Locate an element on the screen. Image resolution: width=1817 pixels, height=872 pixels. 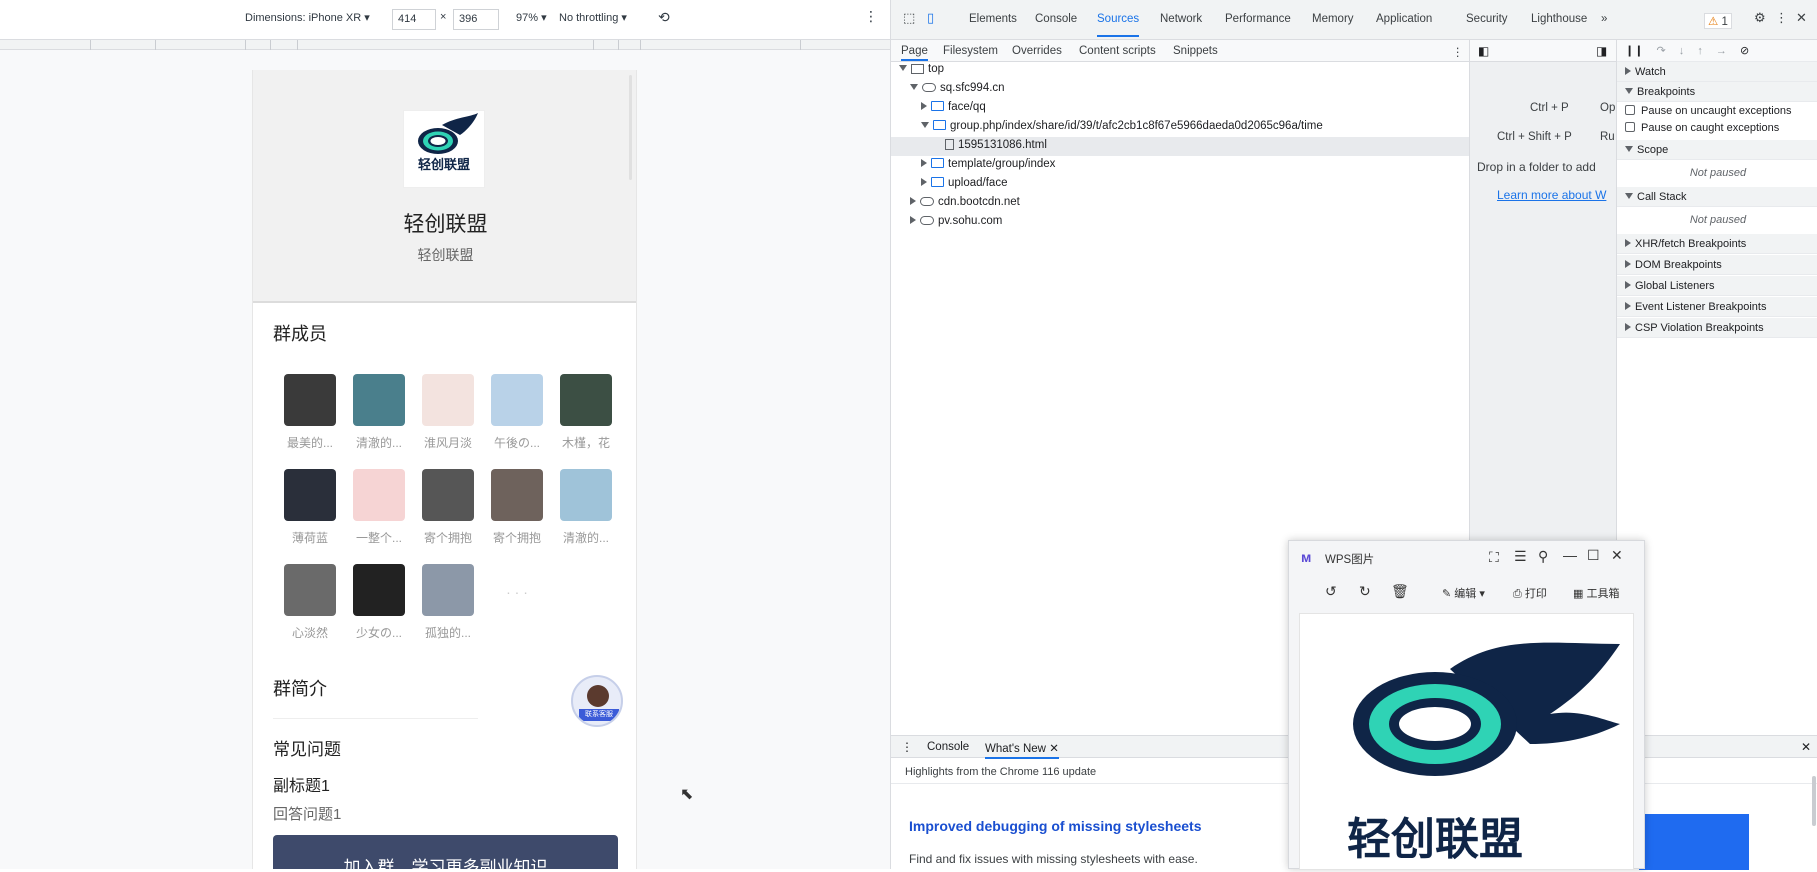
global-listeners-section: Global Listeners is located at coordinates (1717, 286).